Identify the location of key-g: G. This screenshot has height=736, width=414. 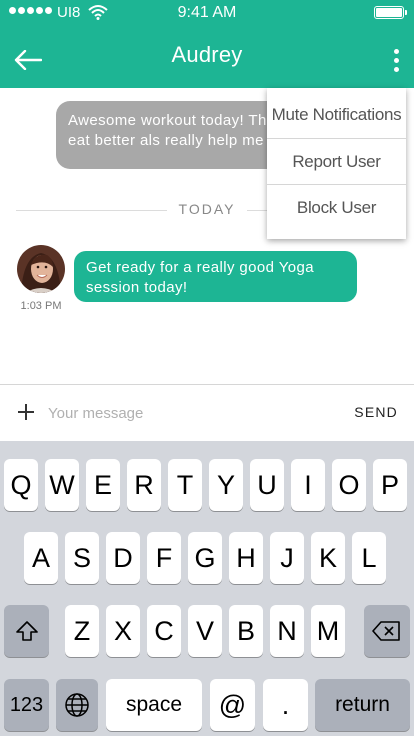
(205, 558).